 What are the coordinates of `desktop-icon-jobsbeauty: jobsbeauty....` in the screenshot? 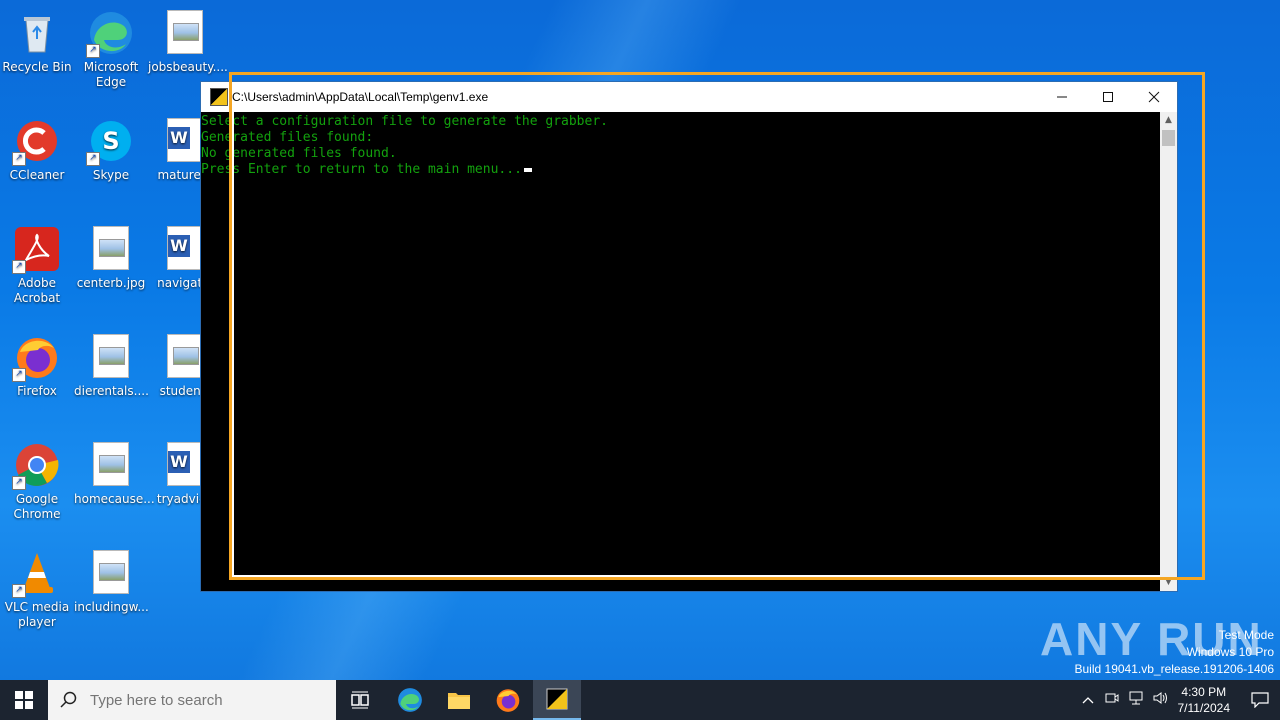 It's located at (188, 40).